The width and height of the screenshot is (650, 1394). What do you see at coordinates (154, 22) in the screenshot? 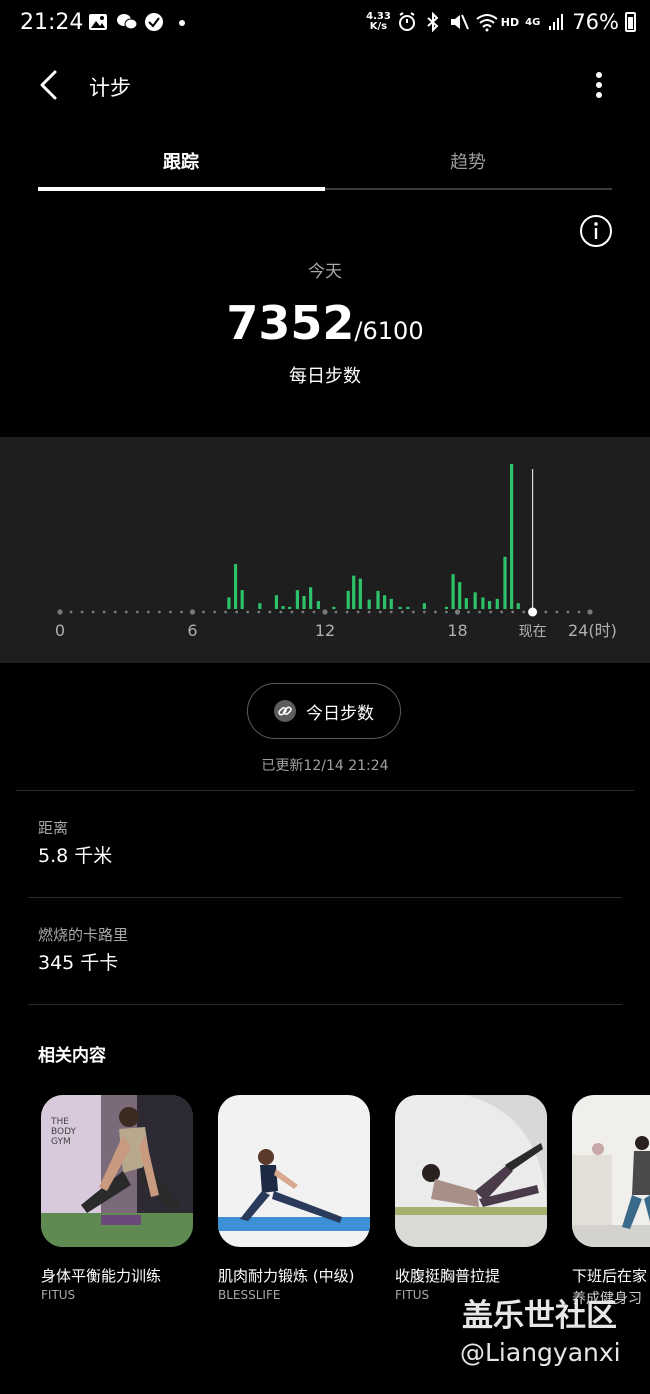
I see `check-app-icon` at bounding box center [154, 22].